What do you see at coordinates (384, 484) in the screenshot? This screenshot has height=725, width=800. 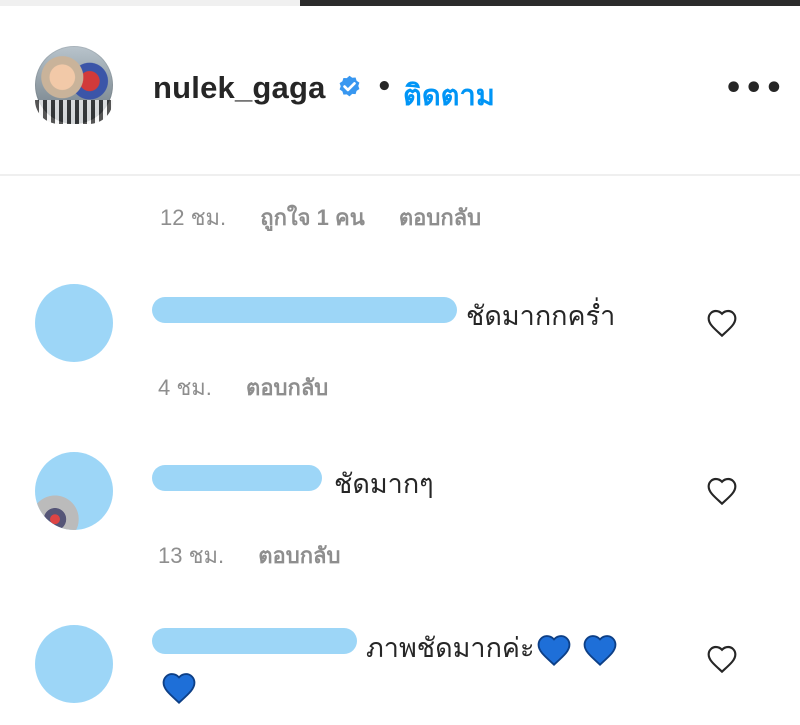 I see `comment-text: ชัดมากๆ` at bounding box center [384, 484].